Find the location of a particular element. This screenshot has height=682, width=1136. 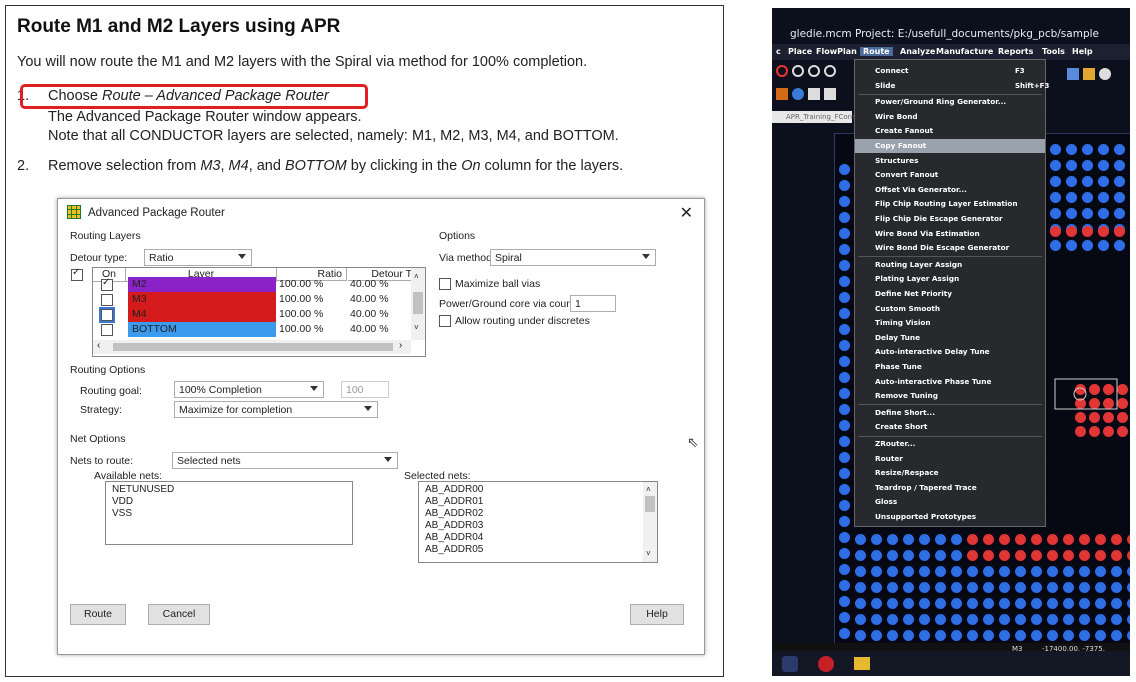

select-all-layers-checkbox: ✓ is located at coordinates (77, 274).